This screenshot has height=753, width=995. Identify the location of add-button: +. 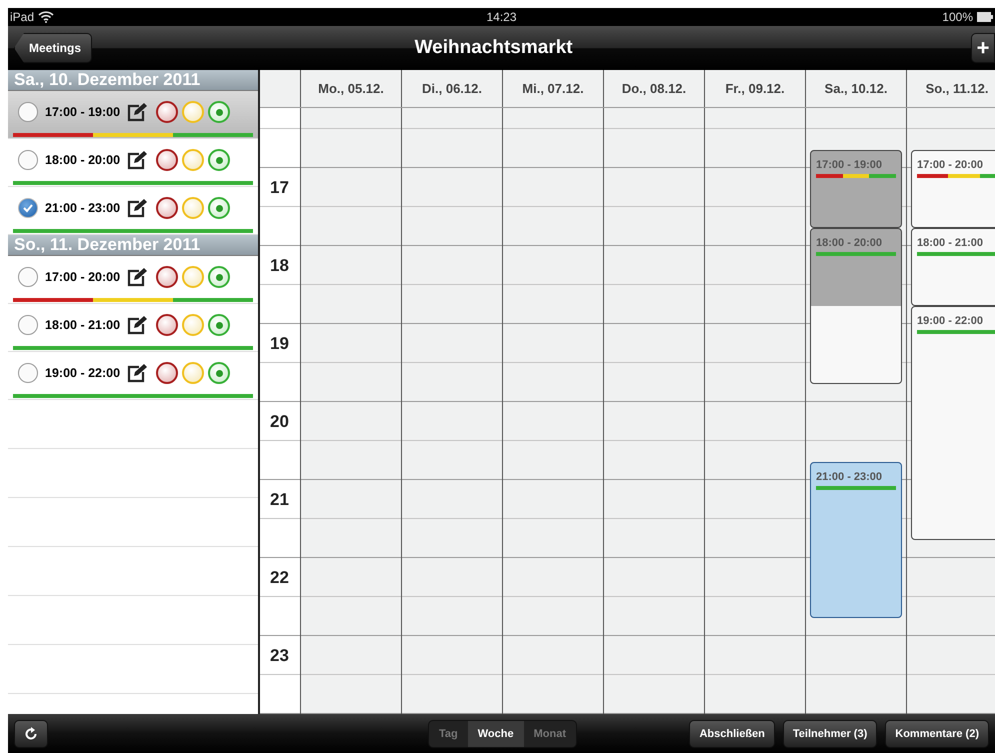
(983, 48).